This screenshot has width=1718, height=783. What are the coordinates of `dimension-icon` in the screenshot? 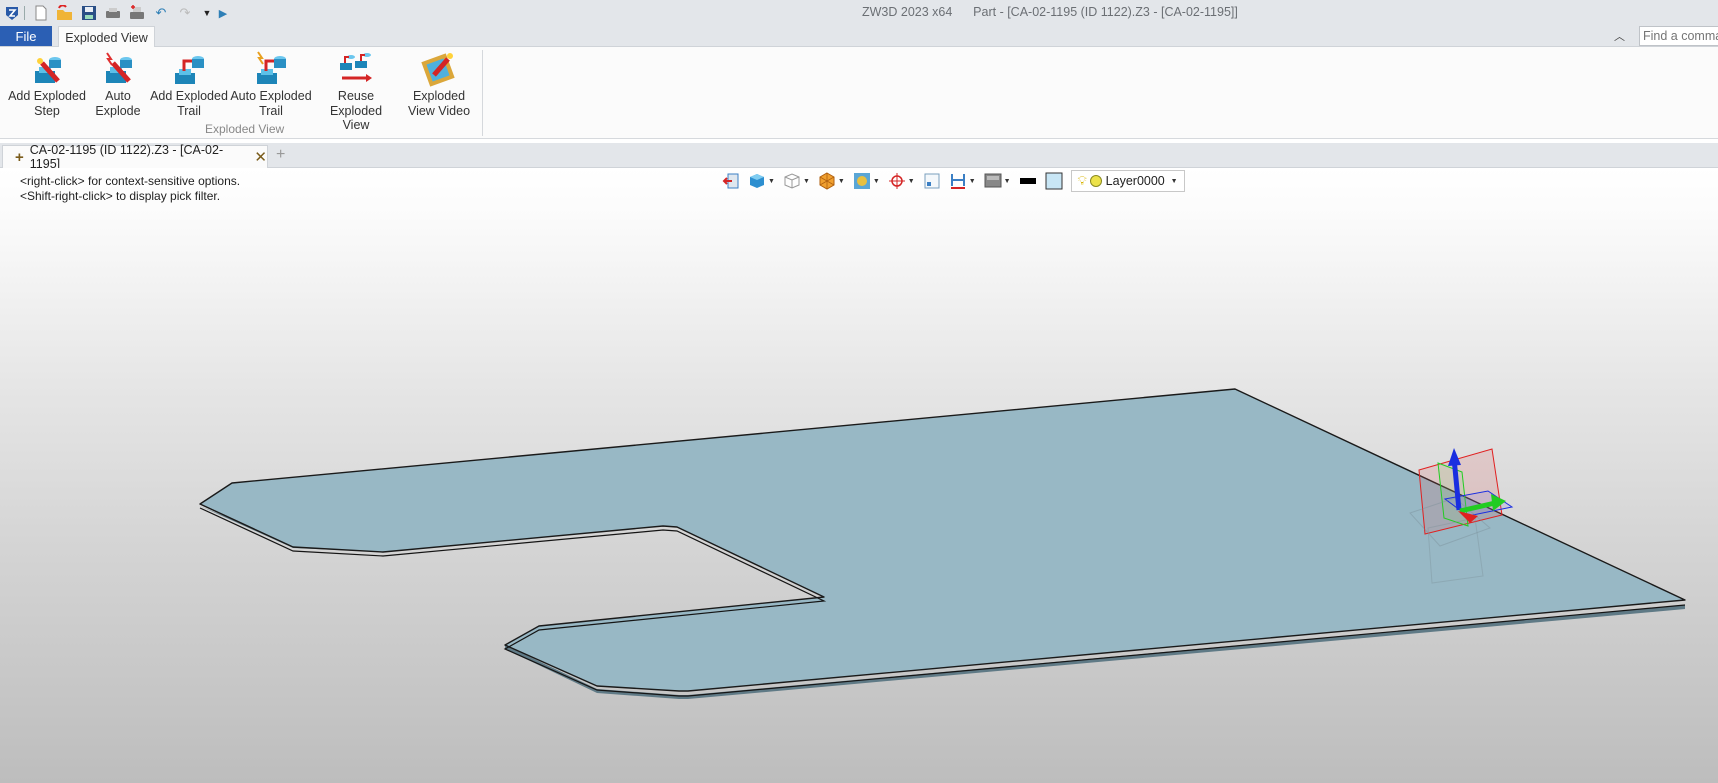 It's located at (957, 181).